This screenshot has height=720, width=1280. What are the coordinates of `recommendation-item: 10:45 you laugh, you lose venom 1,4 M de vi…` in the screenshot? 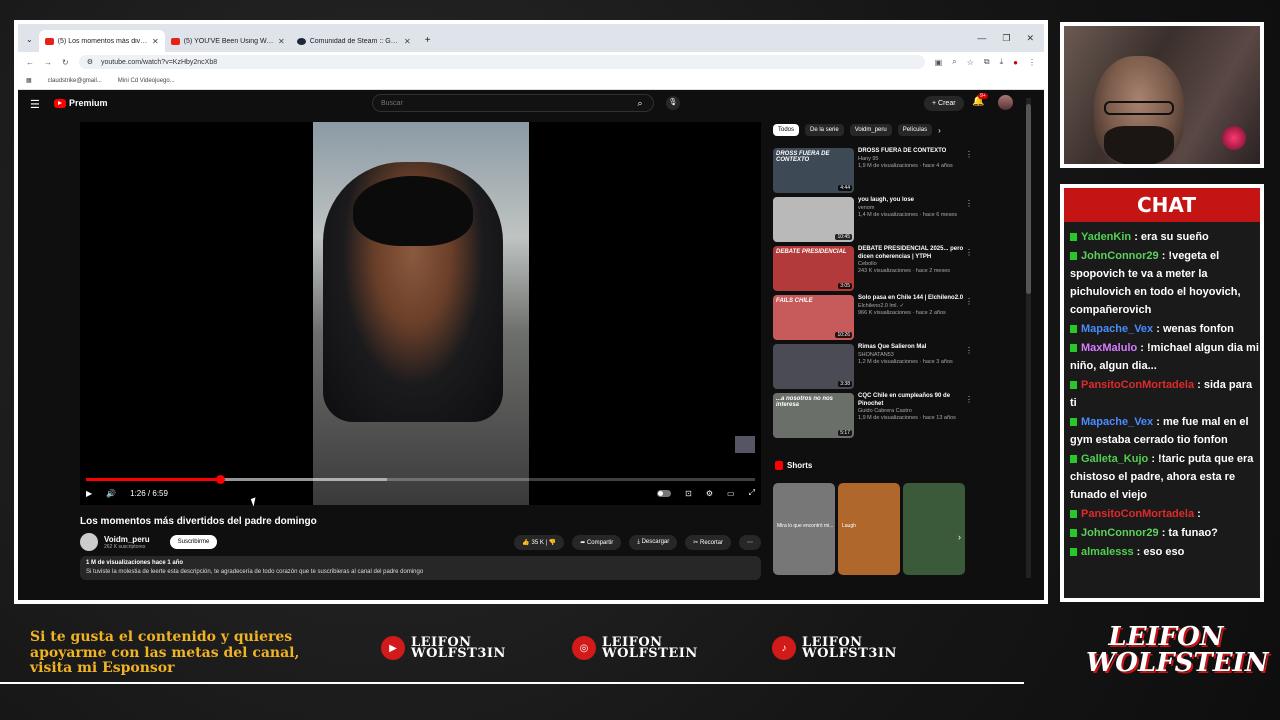 It's located at (873, 221).